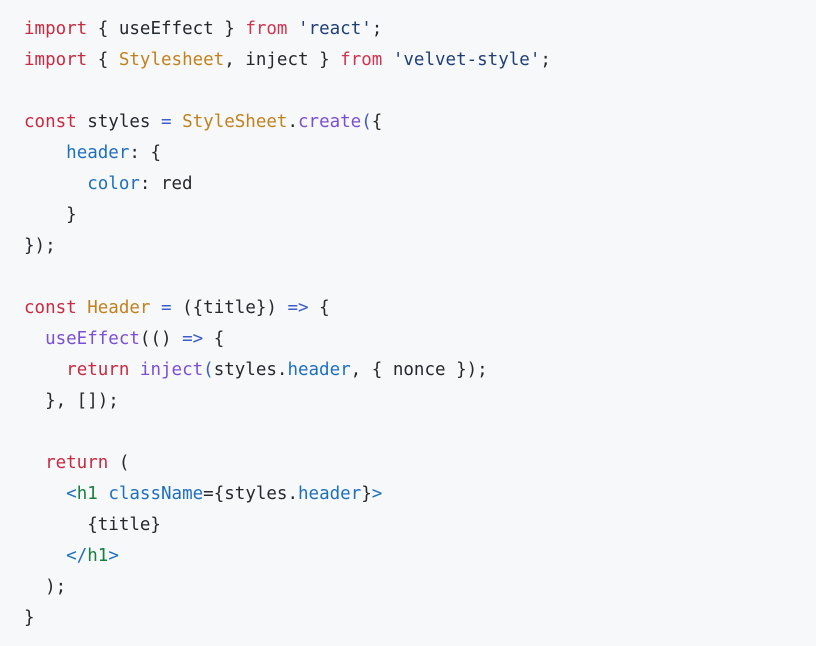  I want to click on code-token: 'velvet-style', so click(466, 60).